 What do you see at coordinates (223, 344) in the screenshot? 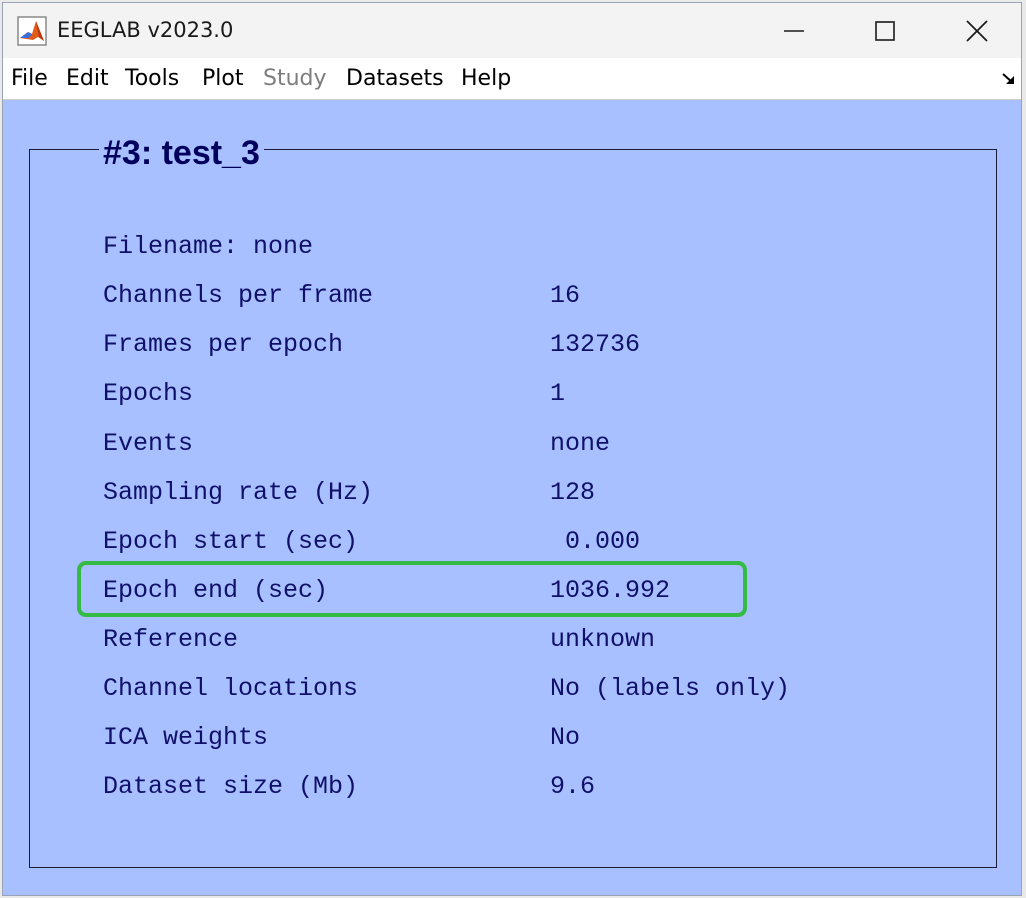
I see `info-label: Frames per epoch` at bounding box center [223, 344].